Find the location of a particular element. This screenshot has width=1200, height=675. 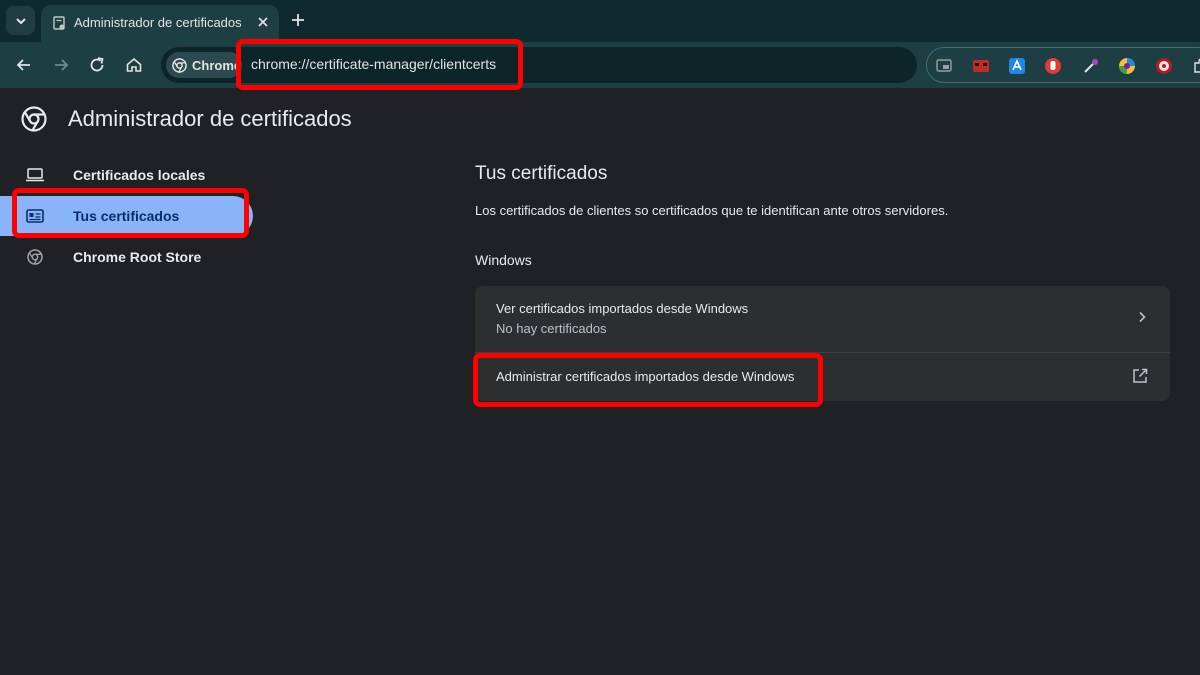

url-highlight-box is located at coordinates (379, 64).